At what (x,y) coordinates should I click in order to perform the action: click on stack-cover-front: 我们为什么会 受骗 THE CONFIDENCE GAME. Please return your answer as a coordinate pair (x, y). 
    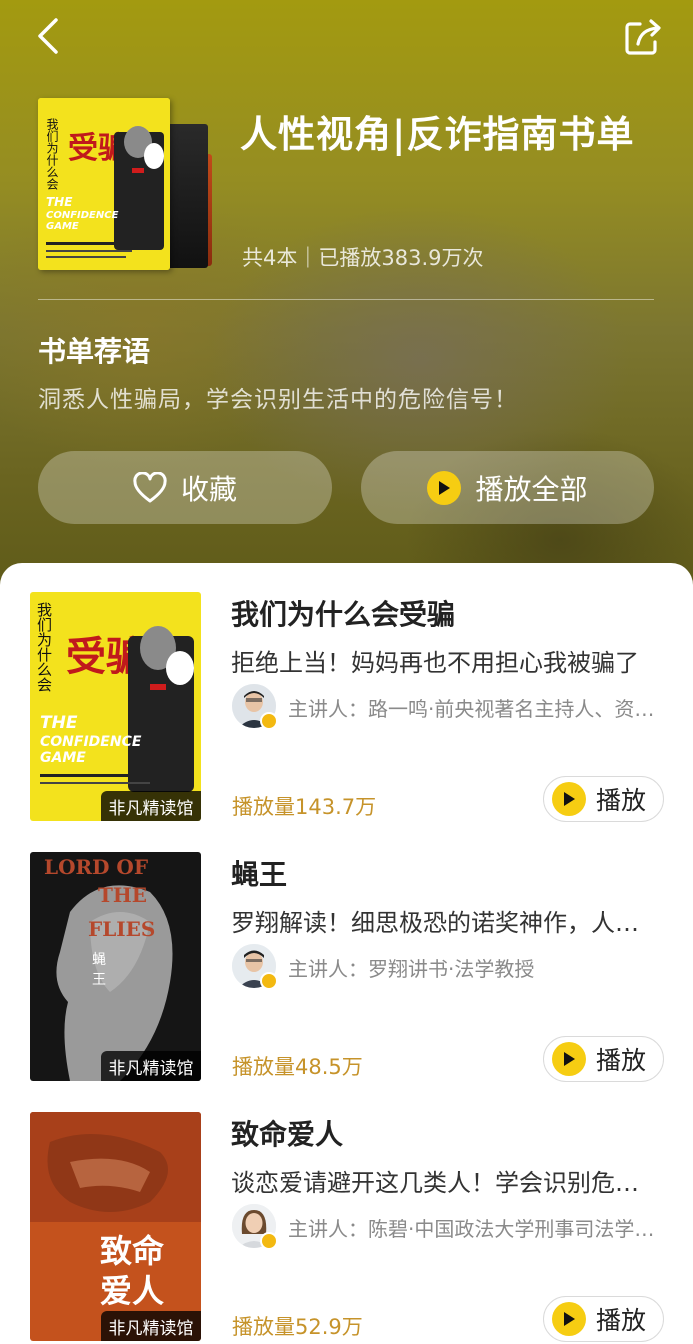
    Looking at the image, I should click on (104, 184).